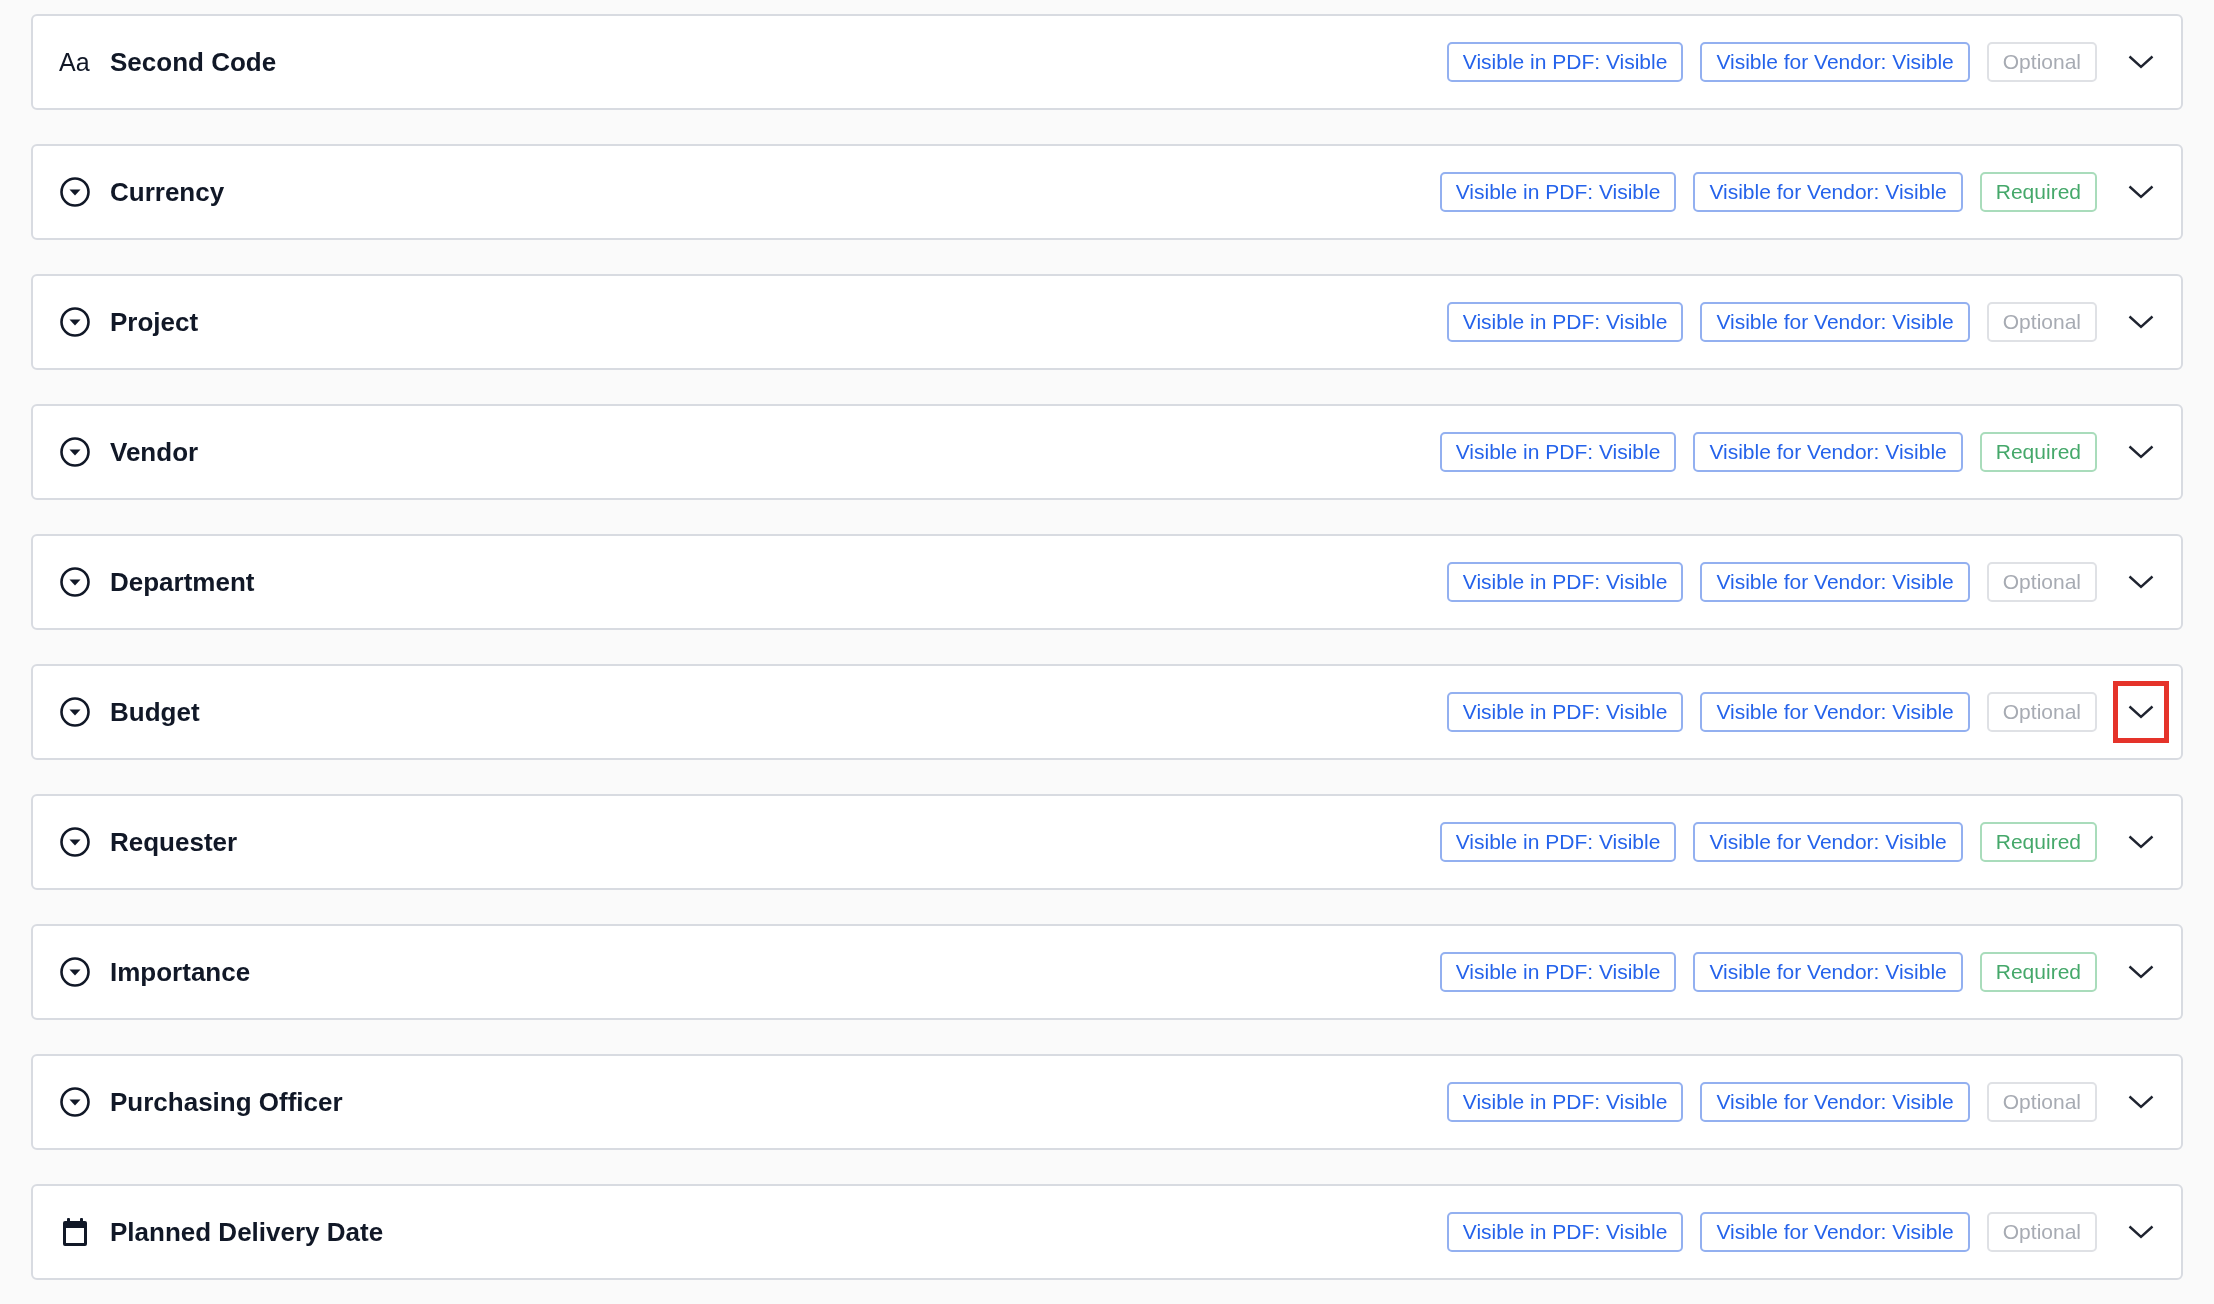 This screenshot has height=1304, width=2214. What do you see at coordinates (76, 62) in the screenshot?
I see `text-type-icon: Aa` at bounding box center [76, 62].